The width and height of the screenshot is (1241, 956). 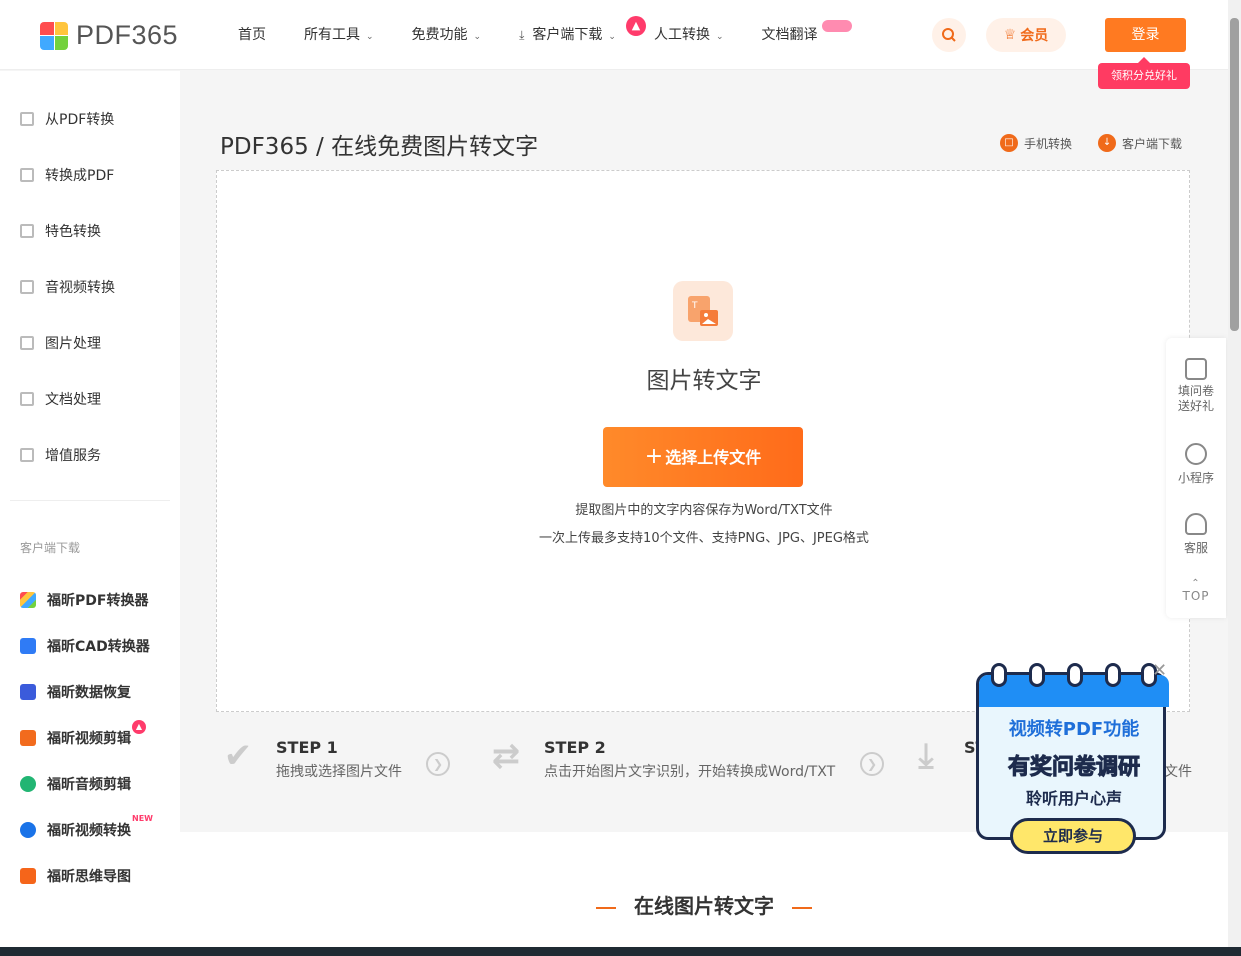 I want to click on mind-map-icon, so click(x=28, y=876).